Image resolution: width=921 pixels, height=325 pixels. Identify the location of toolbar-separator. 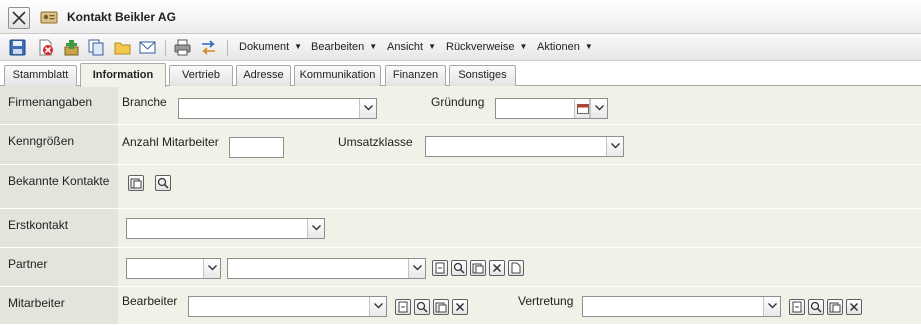
(165, 48).